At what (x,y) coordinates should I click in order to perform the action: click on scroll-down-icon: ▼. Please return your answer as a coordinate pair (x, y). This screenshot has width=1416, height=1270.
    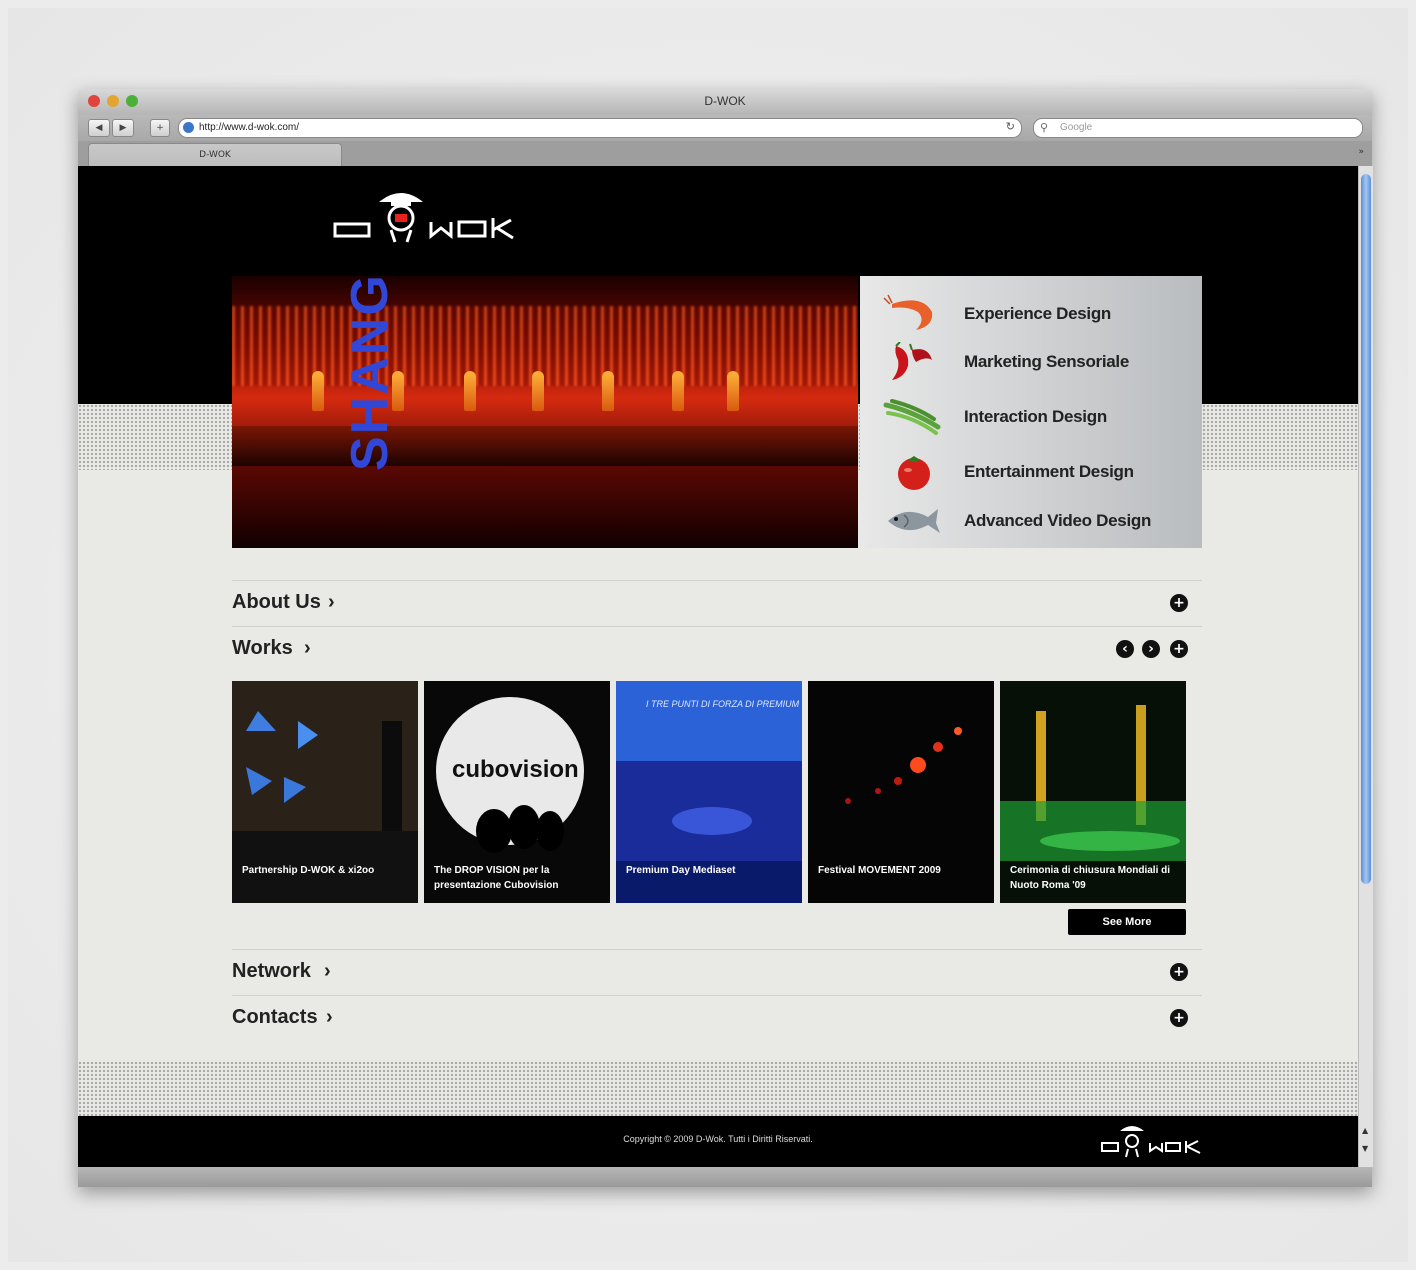
    Looking at the image, I should click on (1365, 1148).